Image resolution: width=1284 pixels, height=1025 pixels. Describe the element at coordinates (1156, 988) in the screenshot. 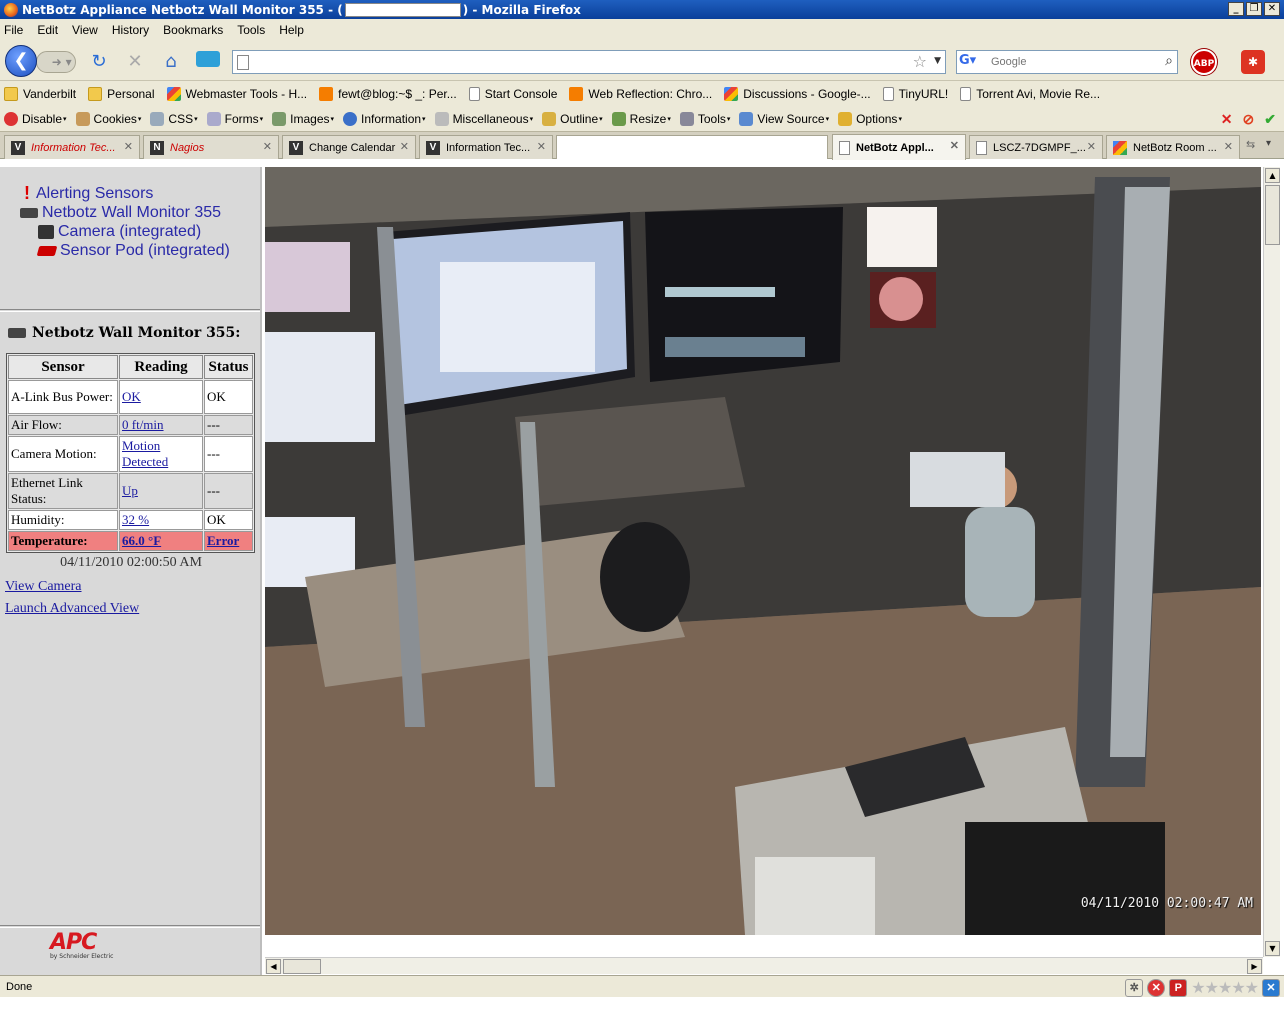

I see `error-icon: ✕` at that location.